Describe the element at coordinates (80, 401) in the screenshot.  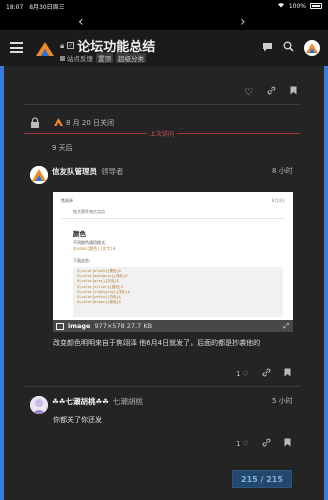
I see `author-name: ☘☘七瀬胡桃☘☘` at that location.